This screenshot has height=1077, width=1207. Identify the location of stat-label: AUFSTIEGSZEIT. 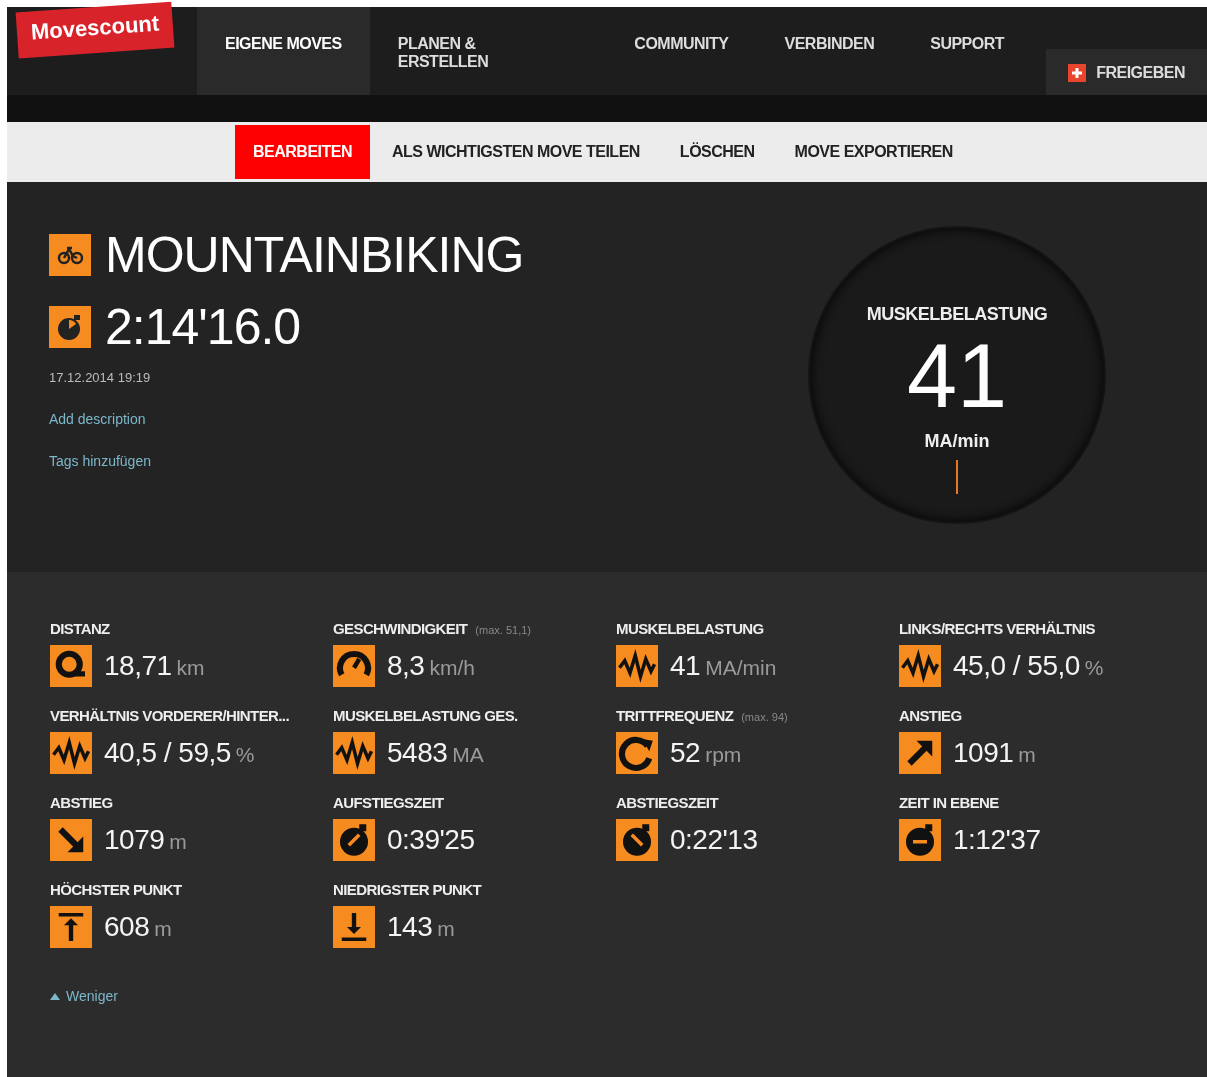
(388, 802).